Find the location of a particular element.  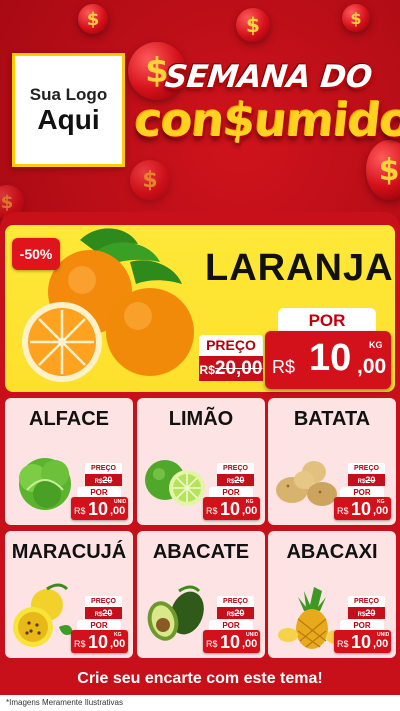

logo-line-1: Sua Logo is located at coordinates (68, 95).